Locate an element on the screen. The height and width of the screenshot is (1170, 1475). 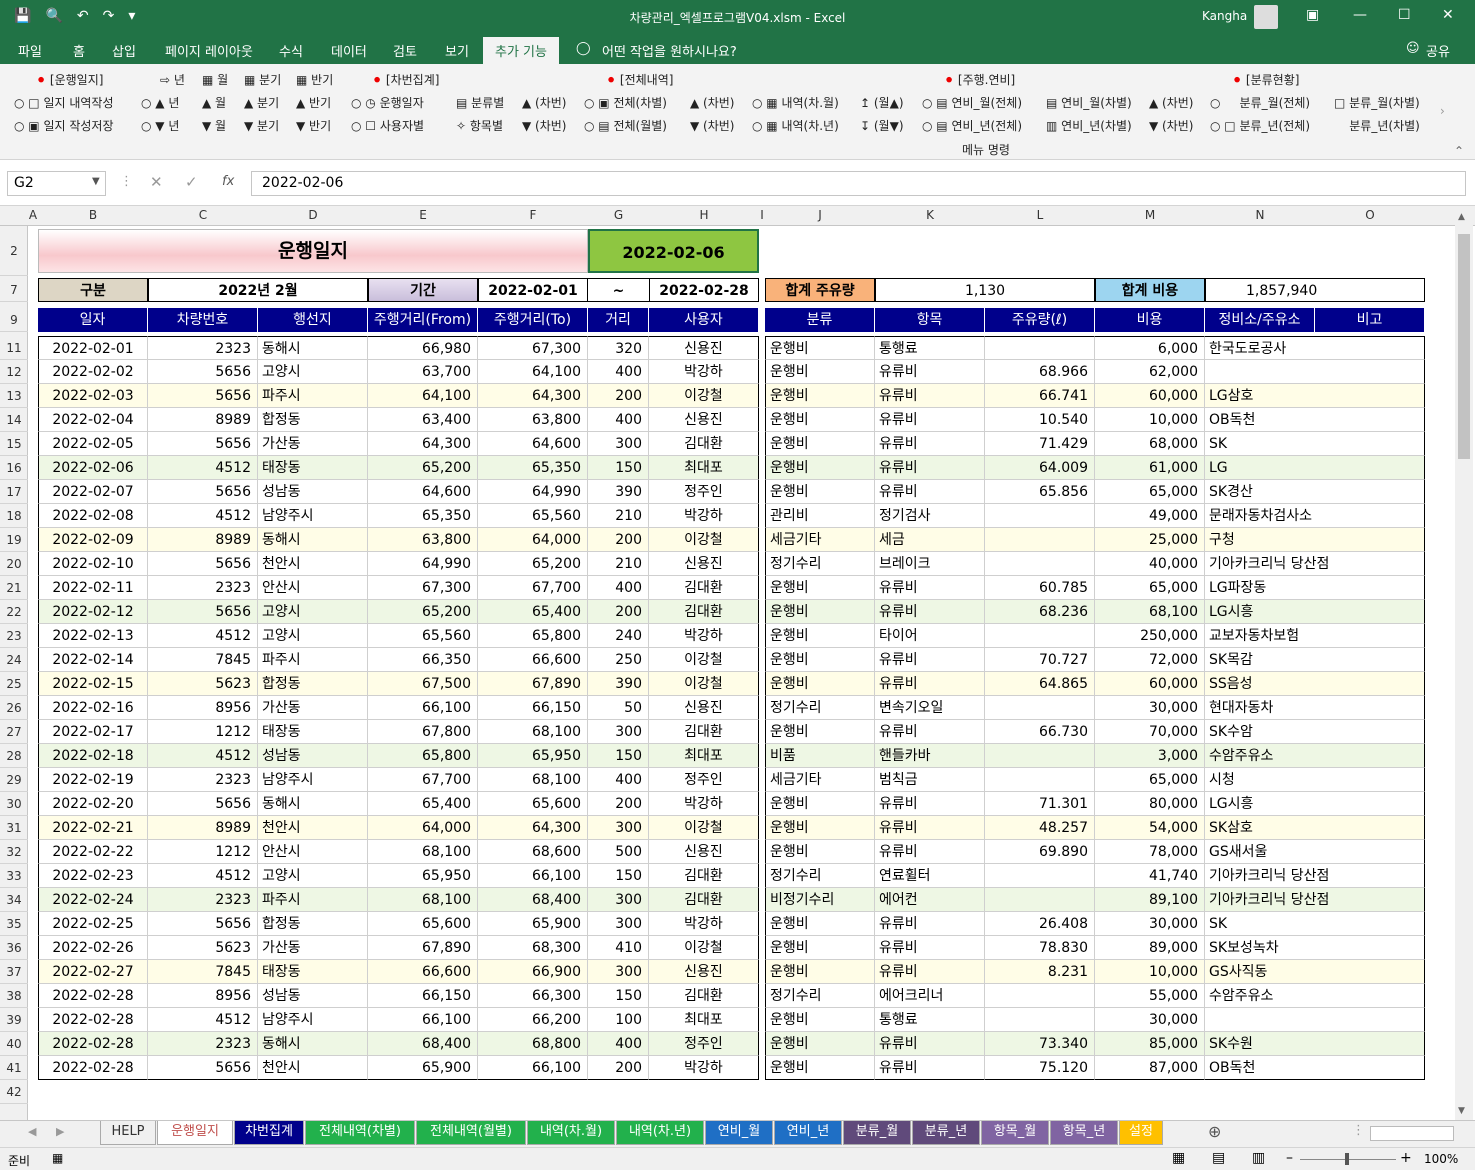
table-cell: 66,300 is located at coordinates (533, 996).